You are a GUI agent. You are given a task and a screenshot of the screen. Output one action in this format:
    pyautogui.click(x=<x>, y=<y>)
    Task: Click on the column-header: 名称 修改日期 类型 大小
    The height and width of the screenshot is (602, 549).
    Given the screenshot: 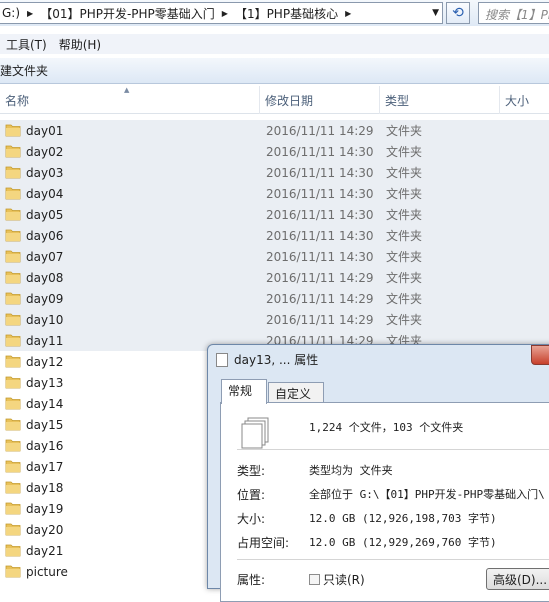 What is the action you would take?
    pyautogui.click(x=274, y=100)
    